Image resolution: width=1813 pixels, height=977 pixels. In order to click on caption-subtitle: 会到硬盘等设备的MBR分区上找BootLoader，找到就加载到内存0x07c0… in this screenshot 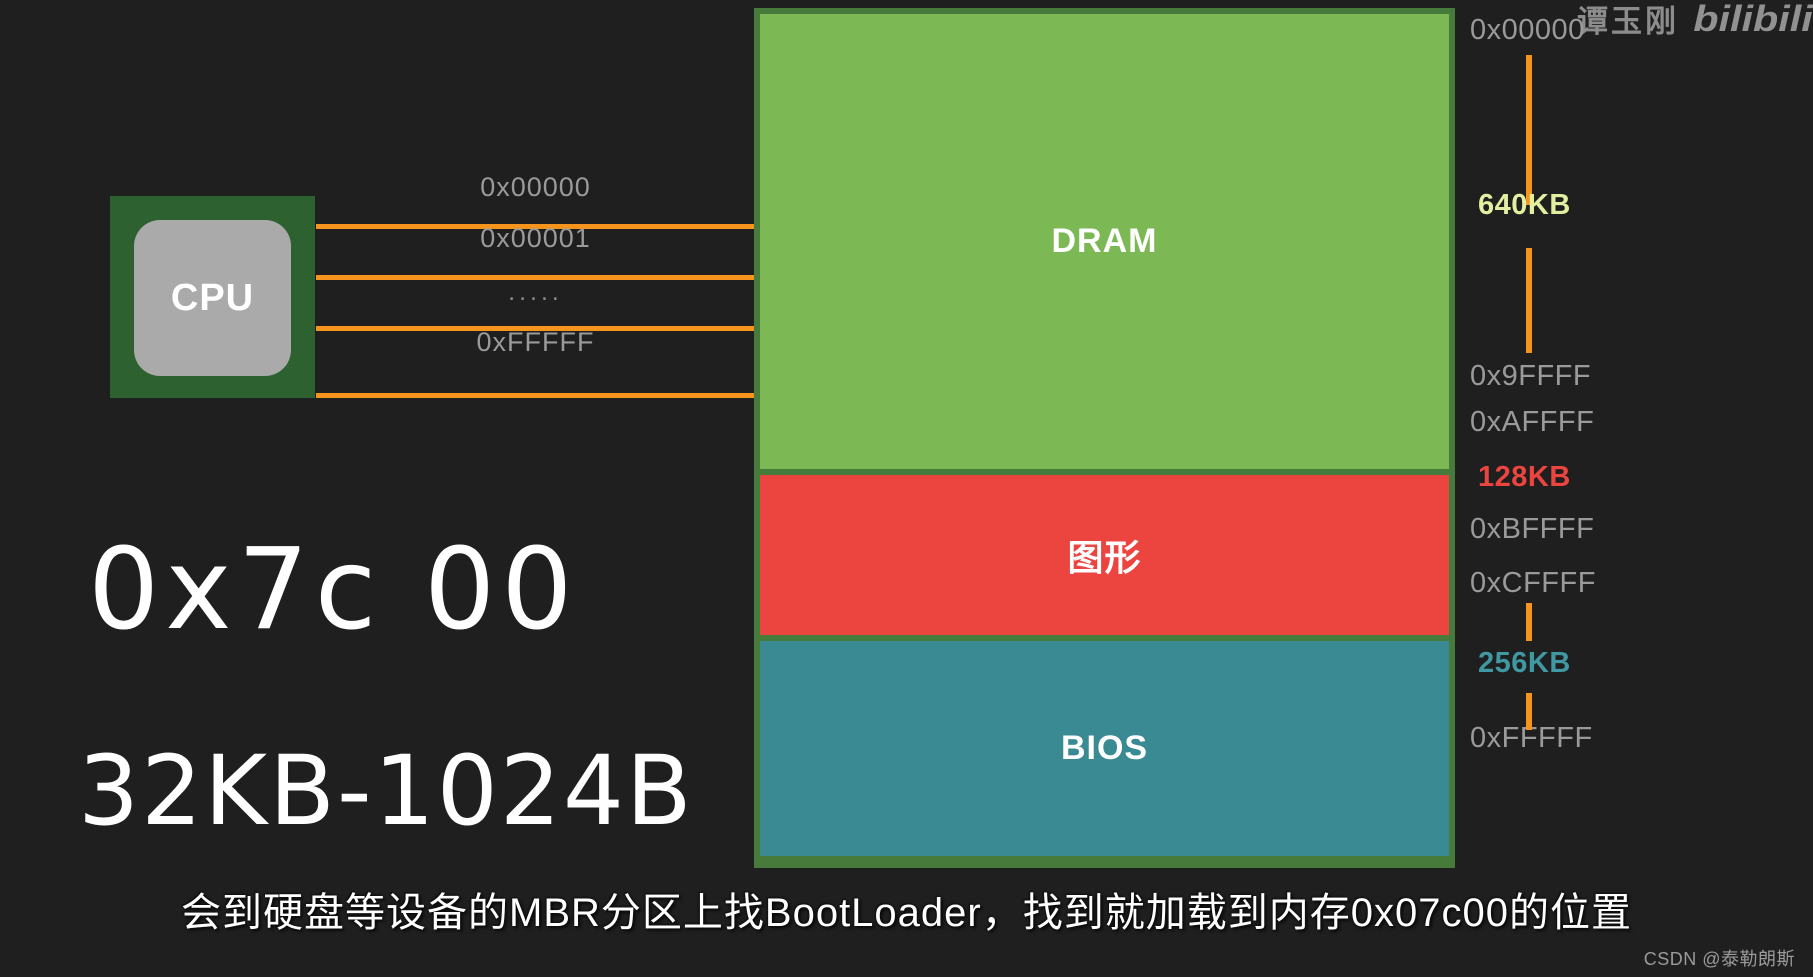, I will do `click(906, 913)`.